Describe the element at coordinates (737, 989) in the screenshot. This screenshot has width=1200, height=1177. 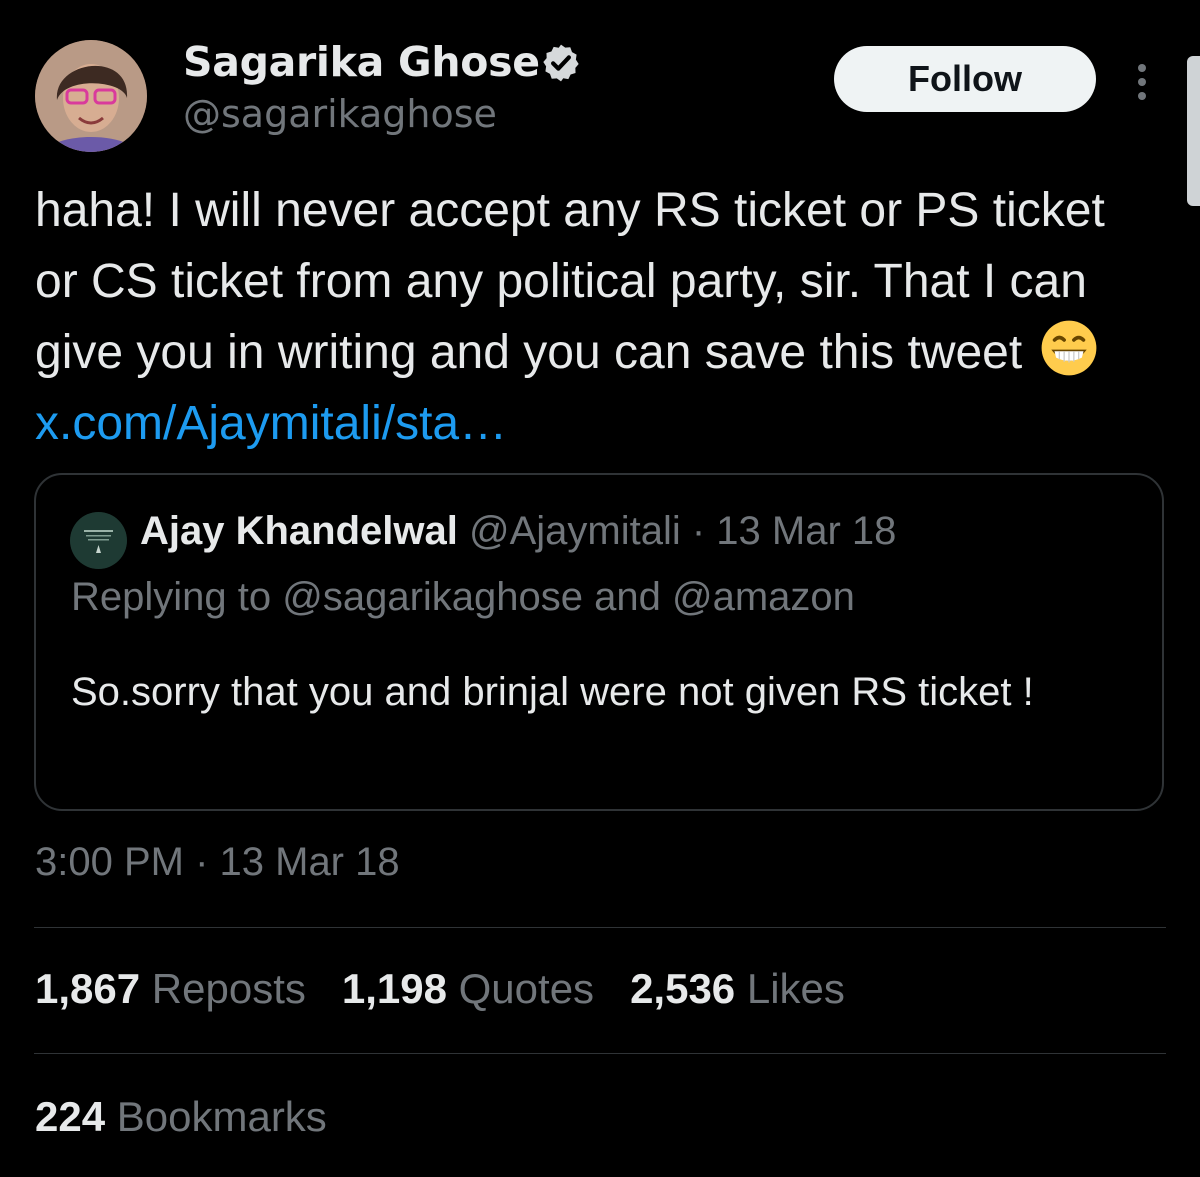
I see `likes-stat: 2,536 Likes` at that location.